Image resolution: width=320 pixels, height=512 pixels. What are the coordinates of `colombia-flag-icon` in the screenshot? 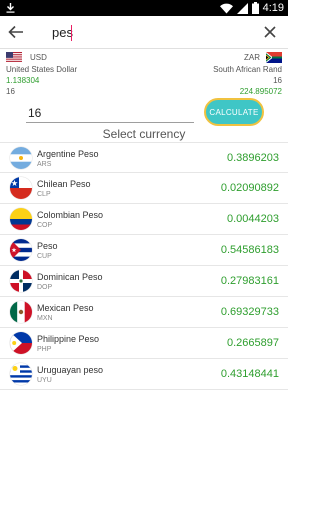 It's located at (21, 219).